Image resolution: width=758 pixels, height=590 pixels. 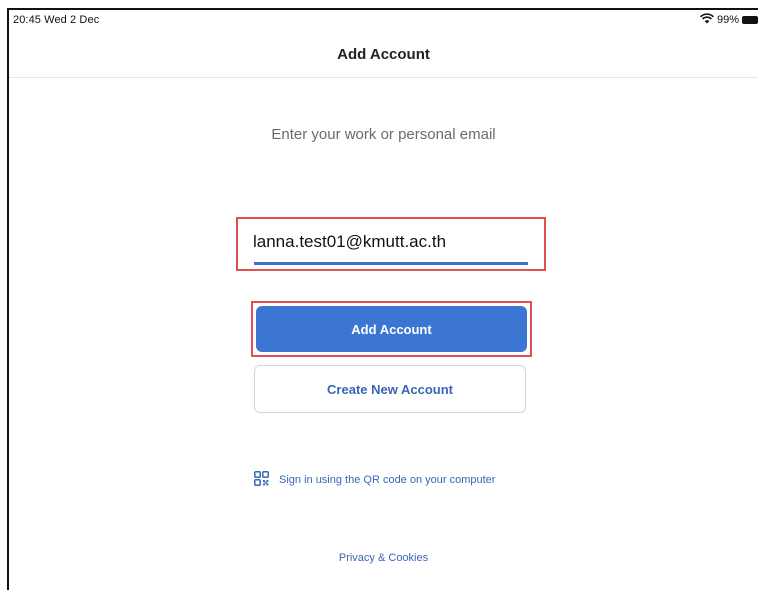 What do you see at coordinates (349, 242) in the screenshot?
I see `email-input: lanna.test01@kmutt.ac.th` at bounding box center [349, 242].